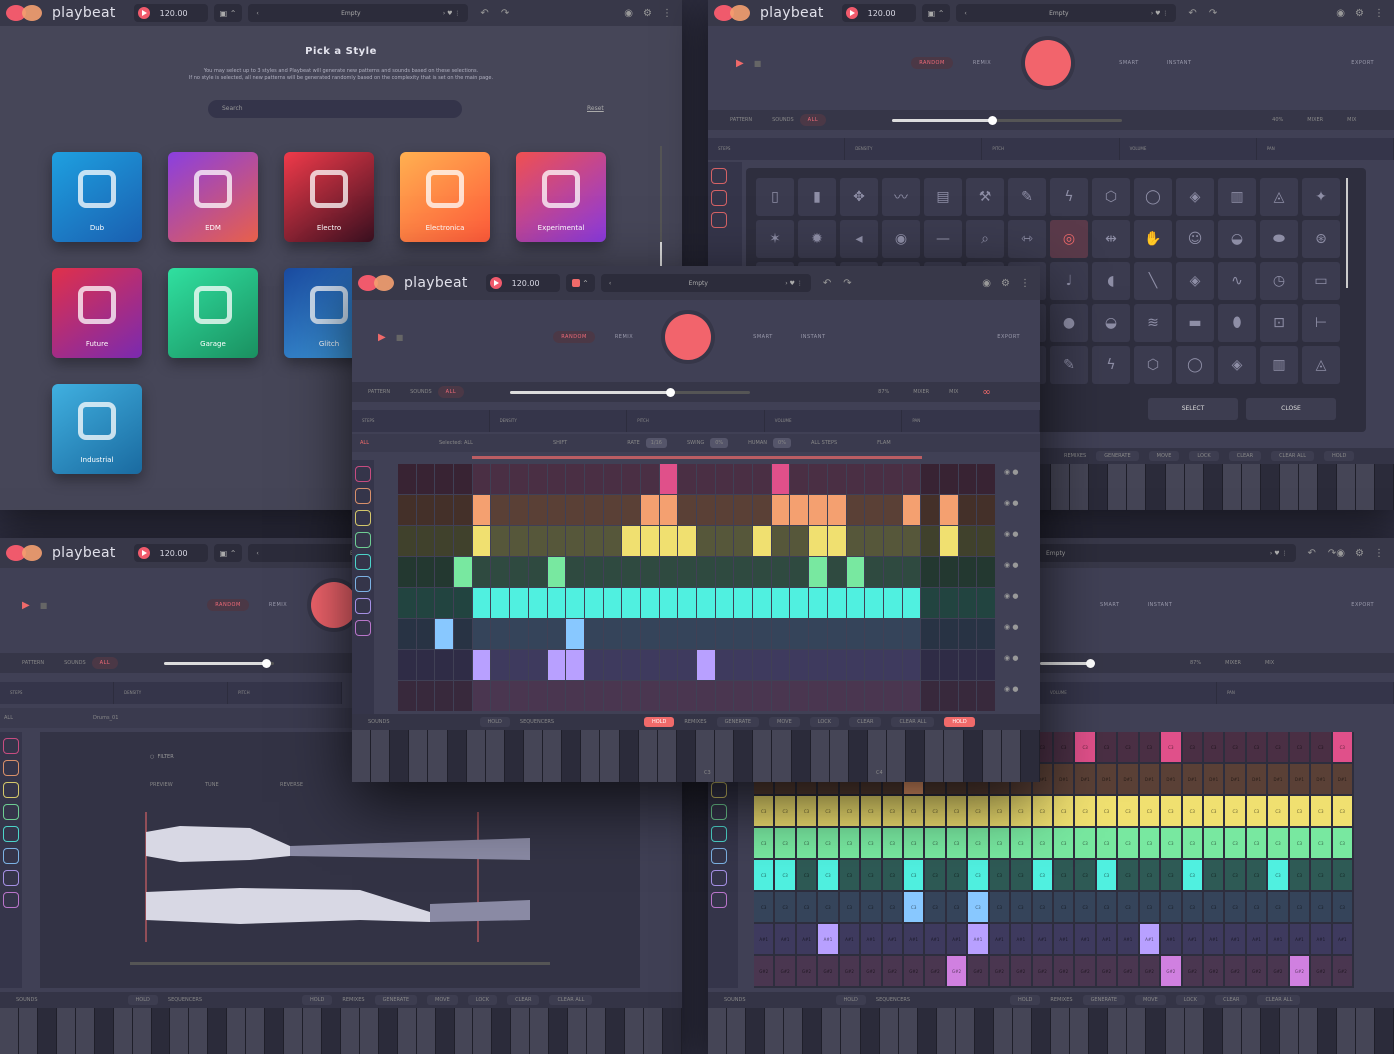 The image size is (1394, 1054). Describe the element at coordinates (1321, 365) in the screenshot. I see `instrument-icon: ◬` at that location.